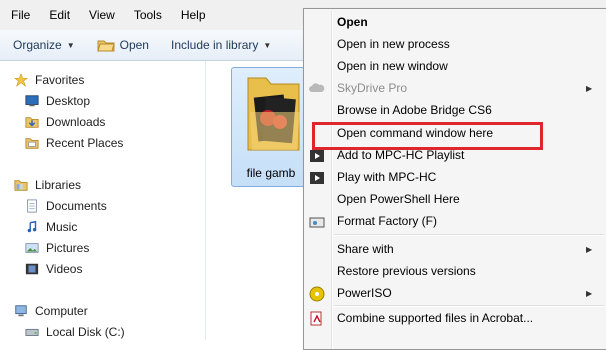 The width and height of the screenshot is (606, 350). What do you see at coordinates (387, 221) in the screenshot?
I see `menu-format-factory: Format Factory (F)` at bounding box center [387, 221].